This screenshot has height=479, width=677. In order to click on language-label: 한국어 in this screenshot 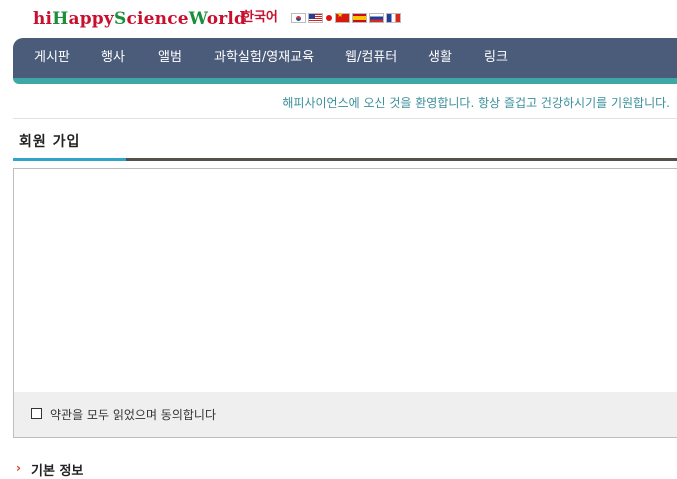, I will do `click(260, 18)`.